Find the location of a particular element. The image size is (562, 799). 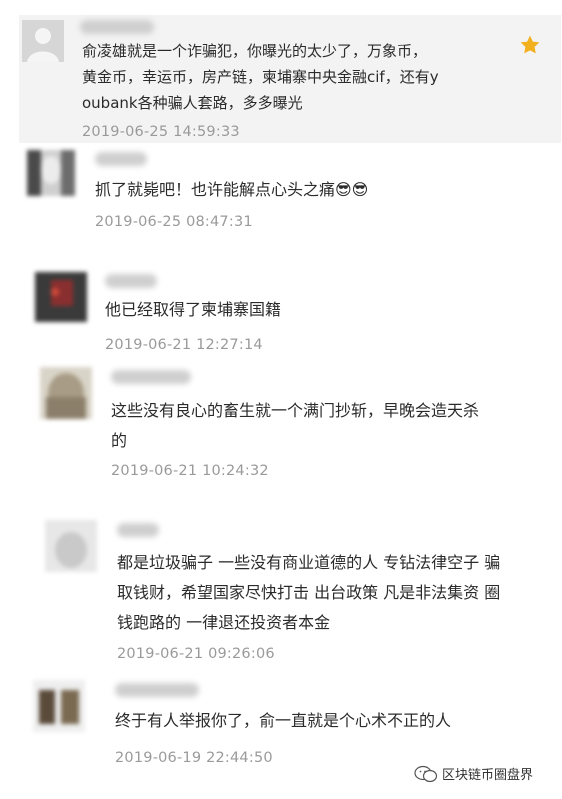

comment-text: 他已经取得了柬埔寨国籍 is located at coordinates (193, 309).